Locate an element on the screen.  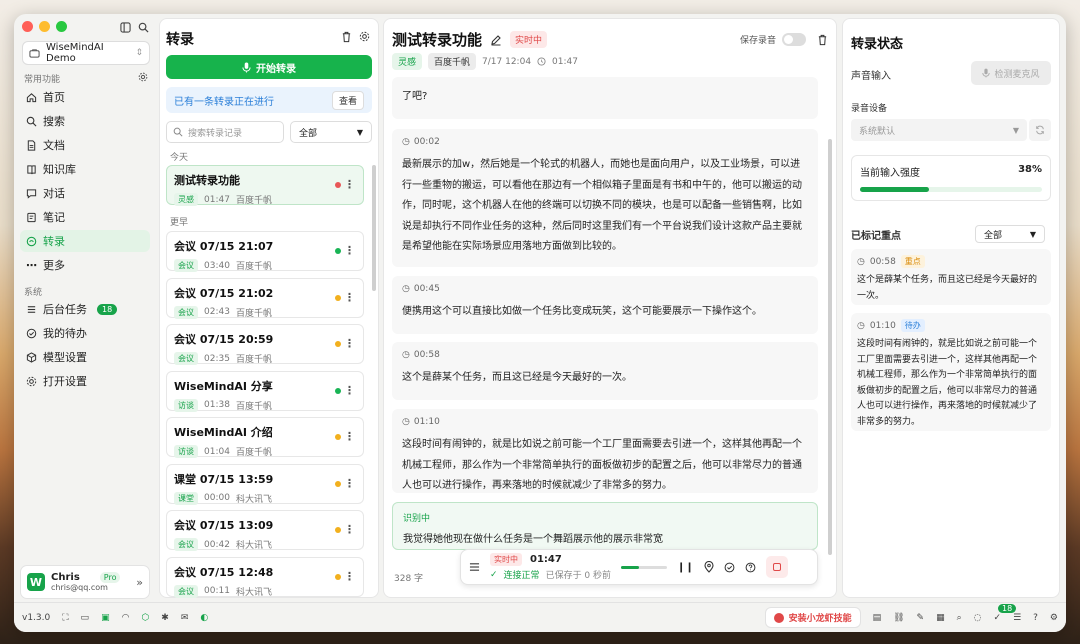
sidebar-item-knowledge: 知识库 is located at coordinates (85, 169).